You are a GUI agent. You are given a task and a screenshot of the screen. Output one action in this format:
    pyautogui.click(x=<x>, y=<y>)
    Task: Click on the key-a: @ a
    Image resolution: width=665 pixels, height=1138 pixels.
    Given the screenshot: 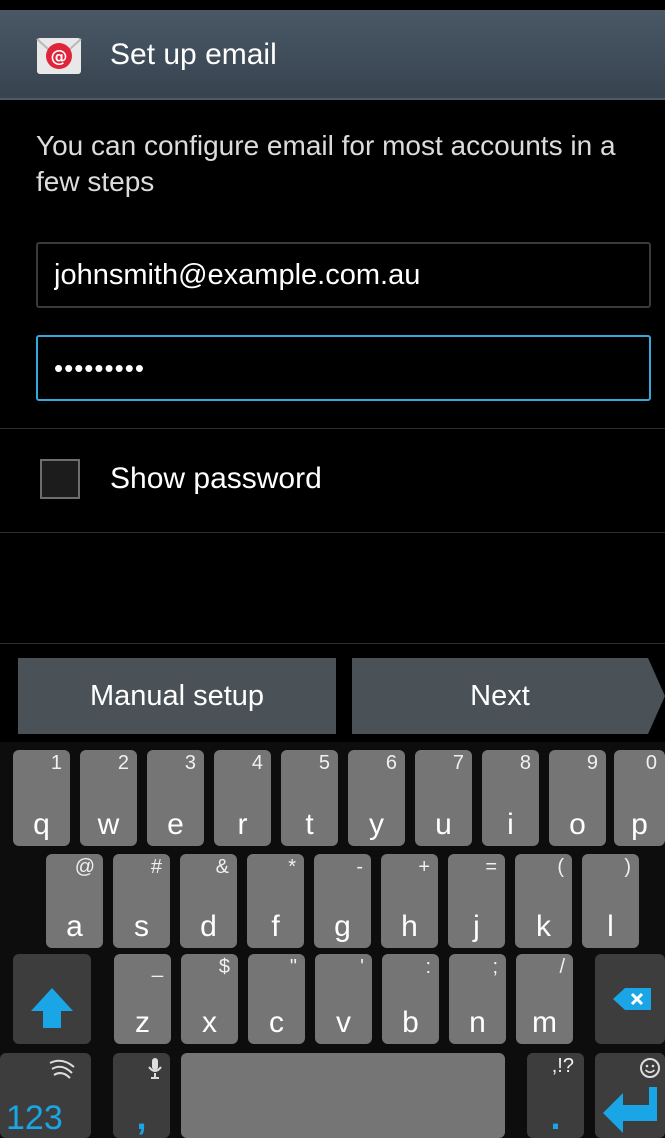 What is the action you would take?
    pyautogui.click(x=74, y=901)
    